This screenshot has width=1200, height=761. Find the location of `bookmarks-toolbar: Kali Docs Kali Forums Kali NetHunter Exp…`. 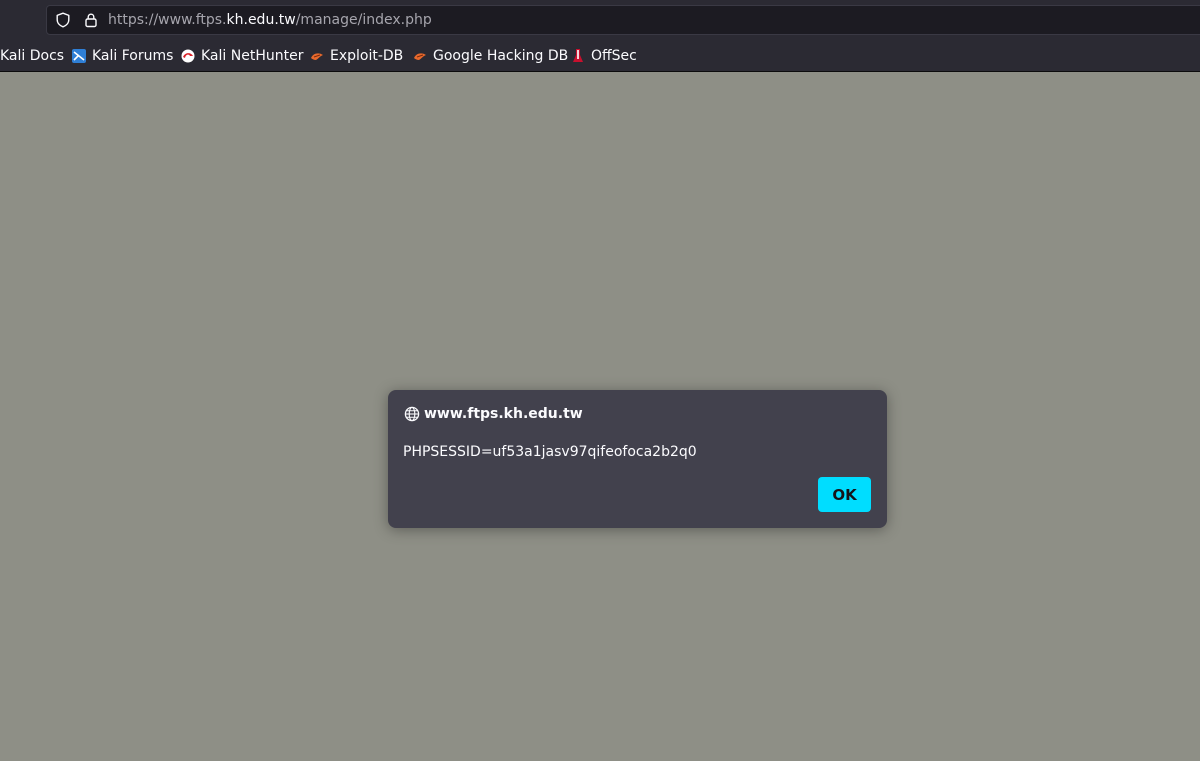

bookmarks-toolbar: Kali Docs Kali Forums Kali NetHunter Exp… is located at coordinates (600, 56).